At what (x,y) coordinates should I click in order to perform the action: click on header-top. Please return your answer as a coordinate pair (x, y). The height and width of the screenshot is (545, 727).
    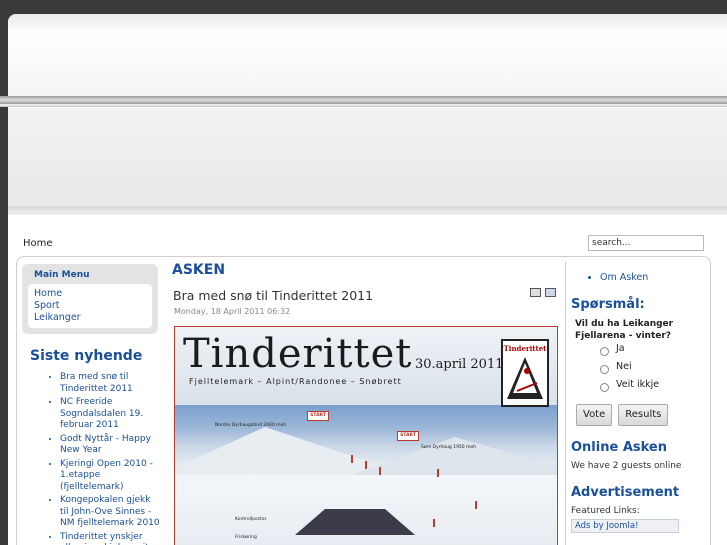
    Looking at the image, I should click on (367, 55).